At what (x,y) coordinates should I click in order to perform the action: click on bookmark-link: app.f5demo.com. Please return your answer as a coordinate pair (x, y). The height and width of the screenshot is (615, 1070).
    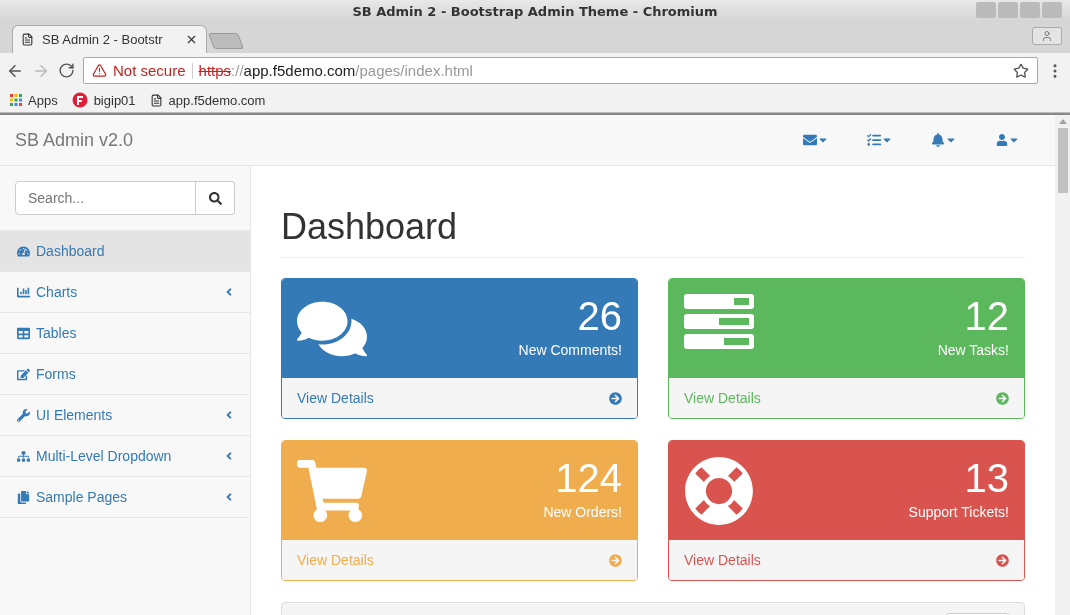
    Looking at the image, I should click on (207, 100).